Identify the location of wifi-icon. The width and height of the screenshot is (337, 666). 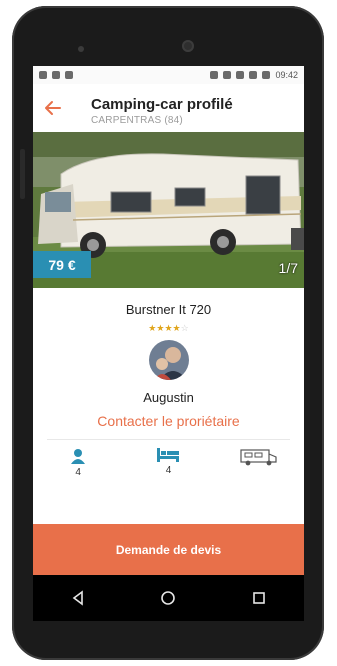
(240, 75).